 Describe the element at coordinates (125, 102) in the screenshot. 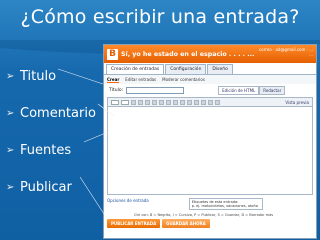

I see `size-select` at that location.